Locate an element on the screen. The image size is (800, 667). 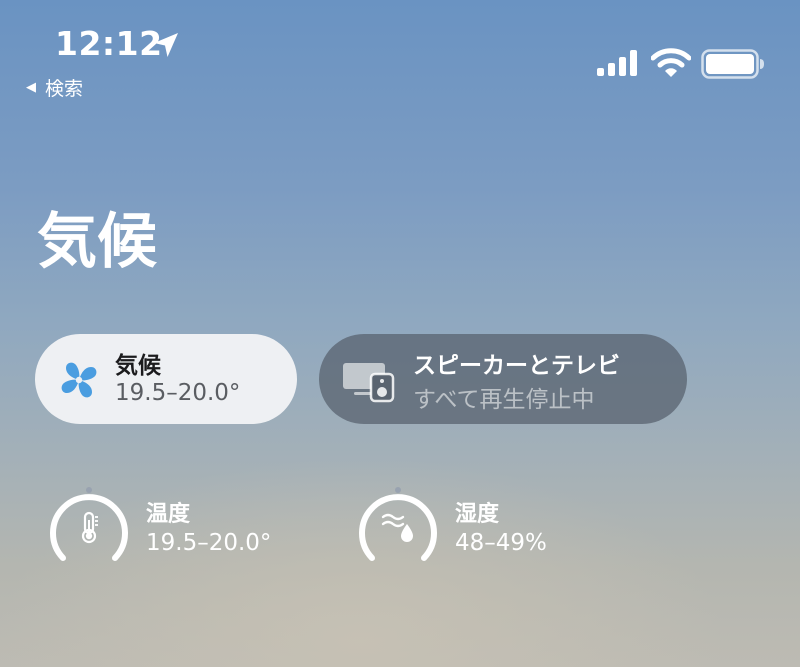
climate-tile-status: 19.5–20.0° is located at coordinates (178, 393).